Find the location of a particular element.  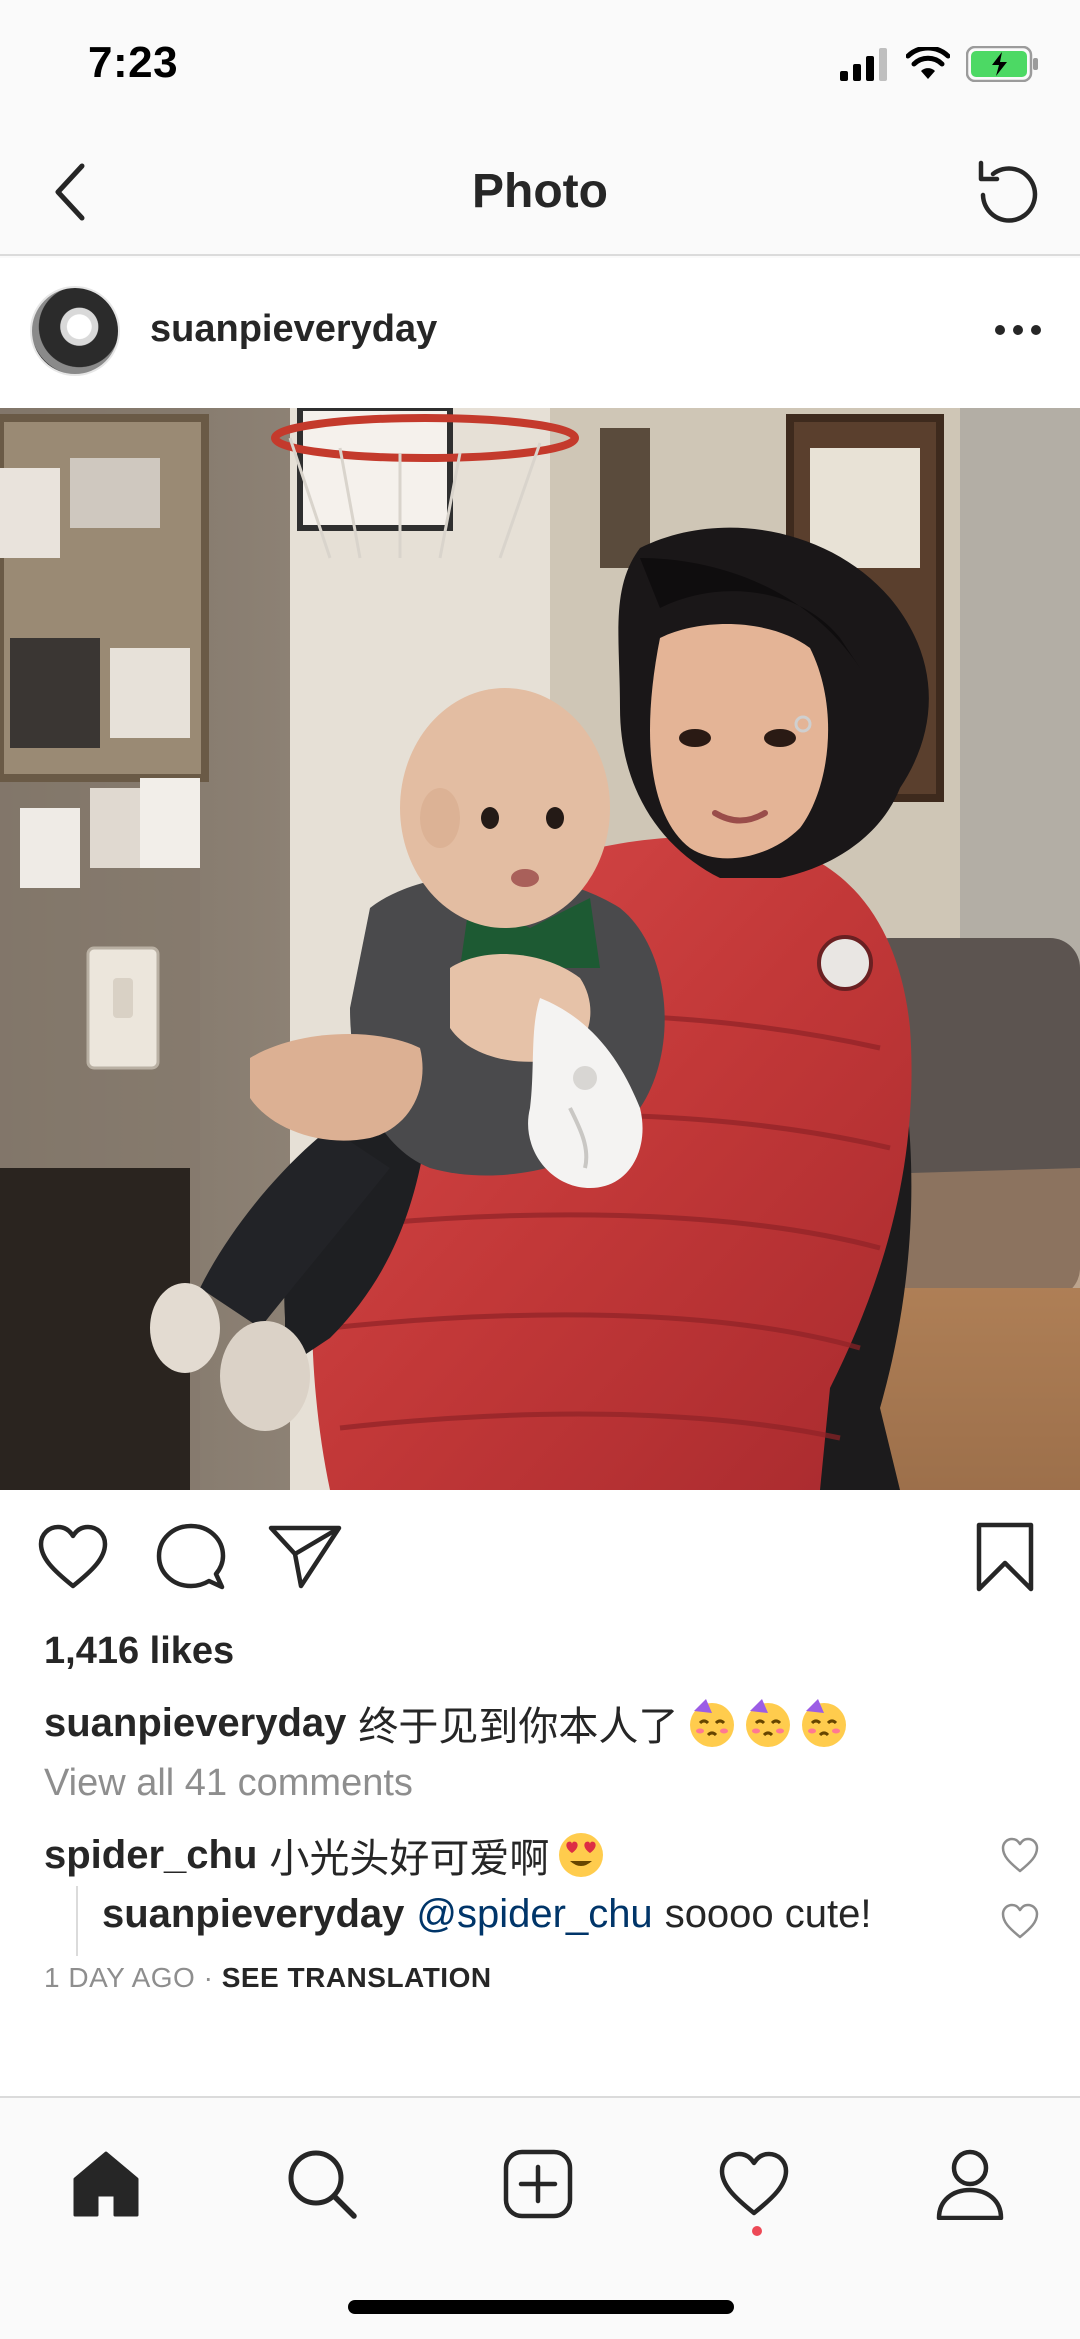

search-icon is located at coordinates (322, 2184).